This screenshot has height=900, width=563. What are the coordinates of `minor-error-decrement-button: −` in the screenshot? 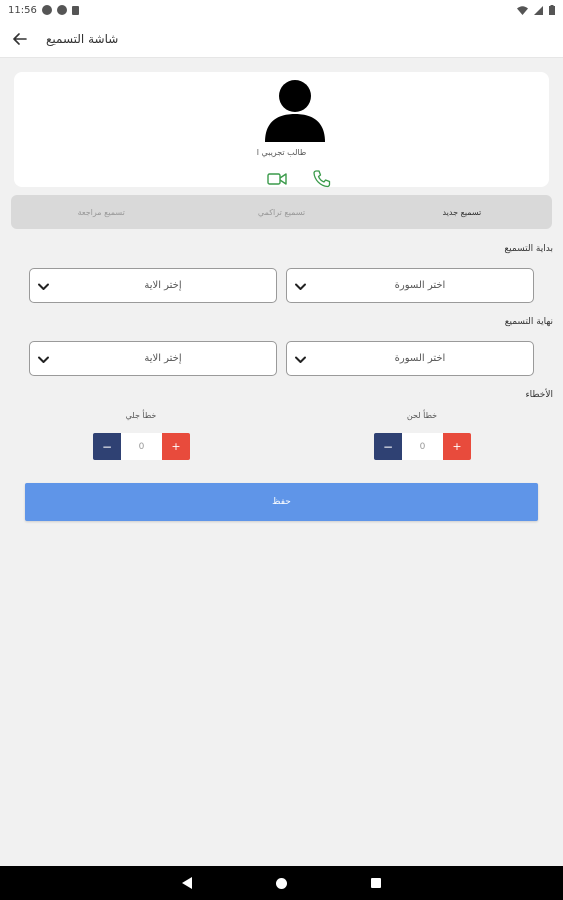 It's located at (388, 446).